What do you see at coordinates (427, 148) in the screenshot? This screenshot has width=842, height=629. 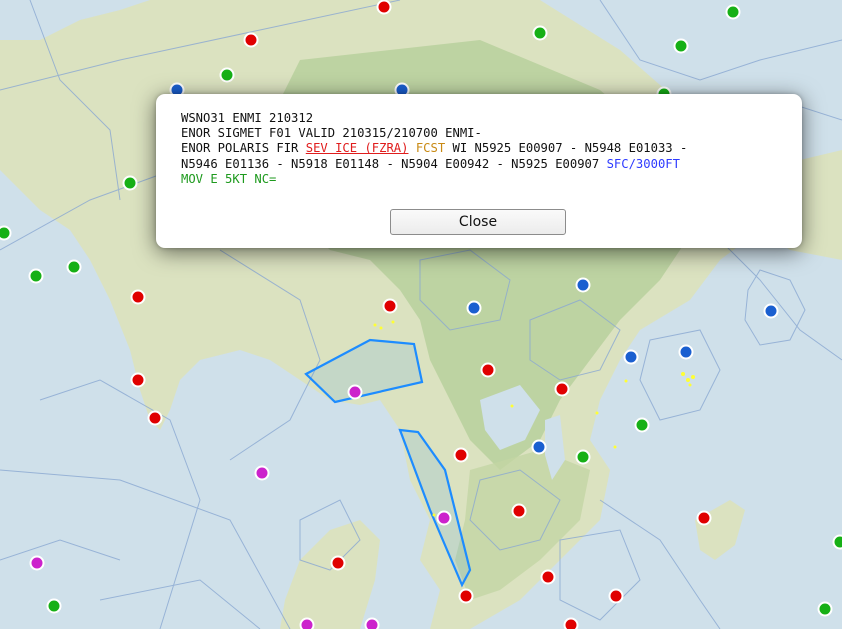 I see `sigmet-forecast-flag: FCST` at bounding box center [427, 148].